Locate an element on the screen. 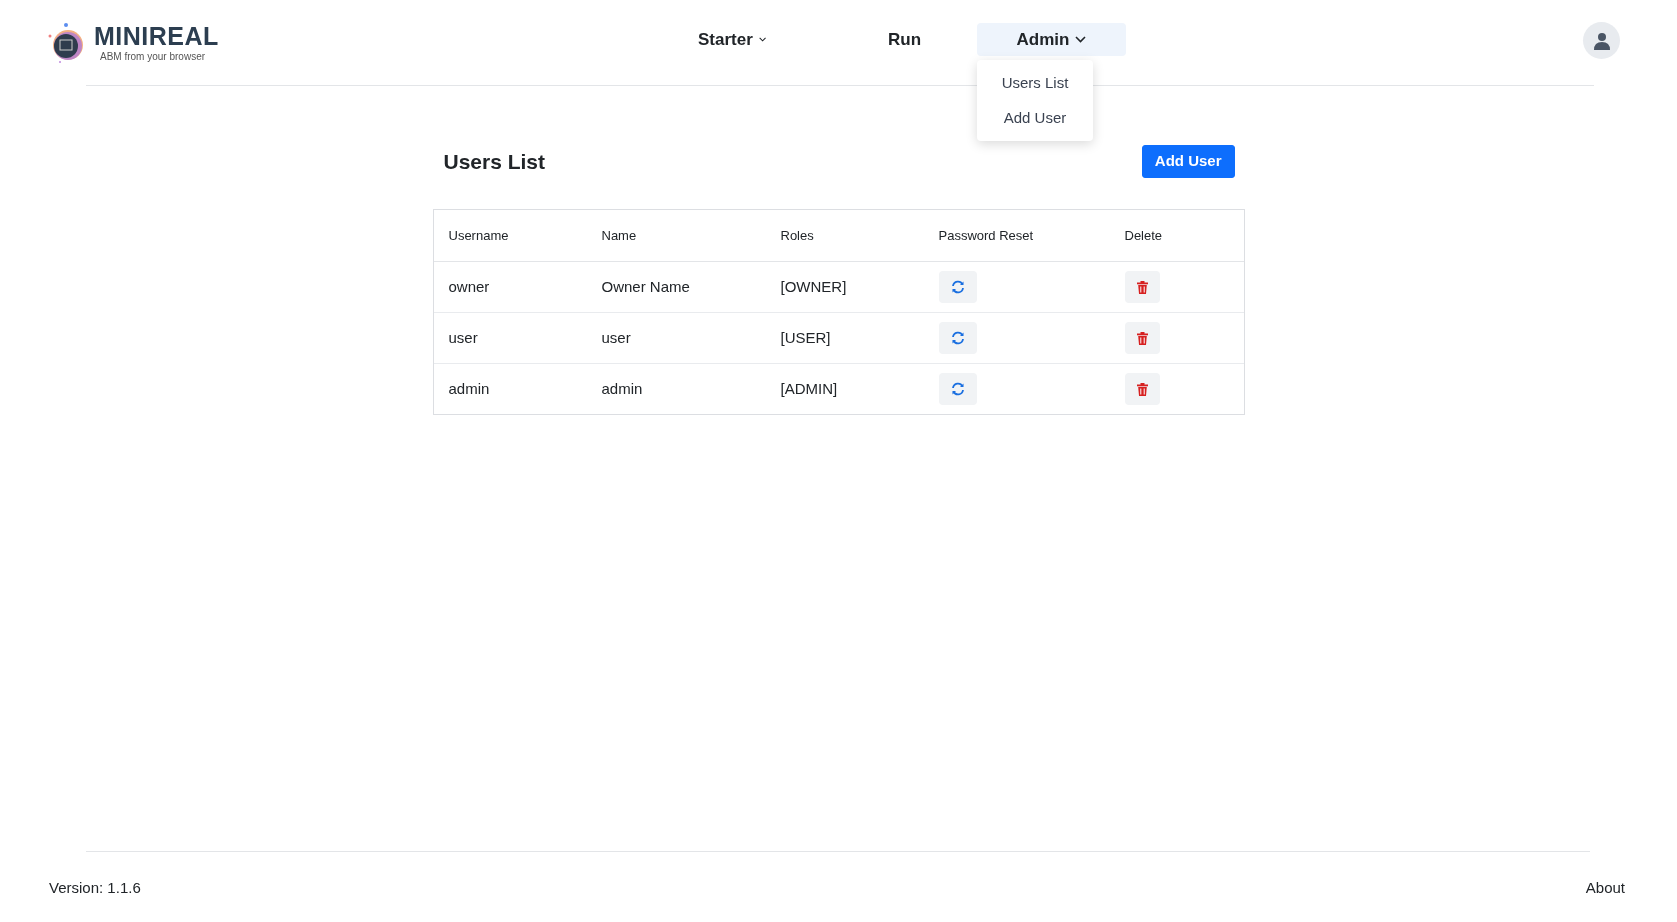 The height and width of the screenshot is (922, 1677). version-text: Version: 1.1.6 is located at coordinates (95, 888).